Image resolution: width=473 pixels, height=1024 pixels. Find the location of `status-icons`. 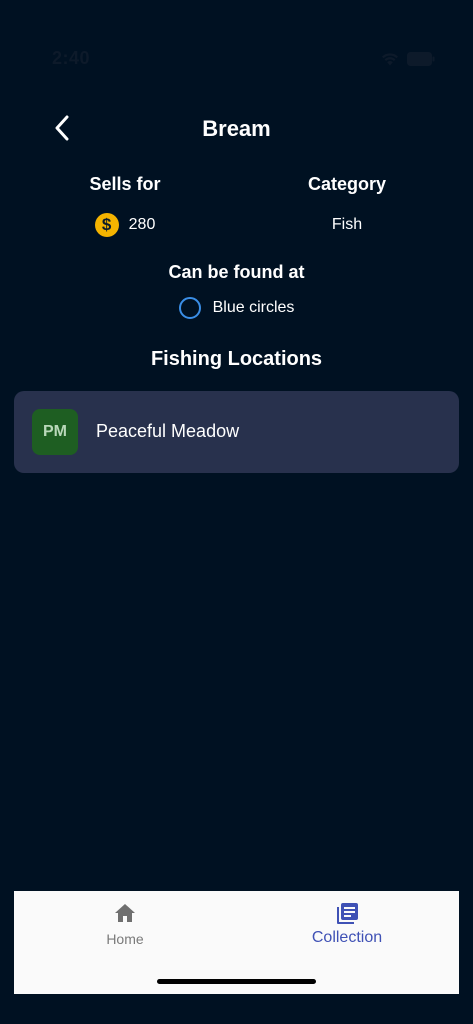

status-icons is located at coordinates (408, 59).